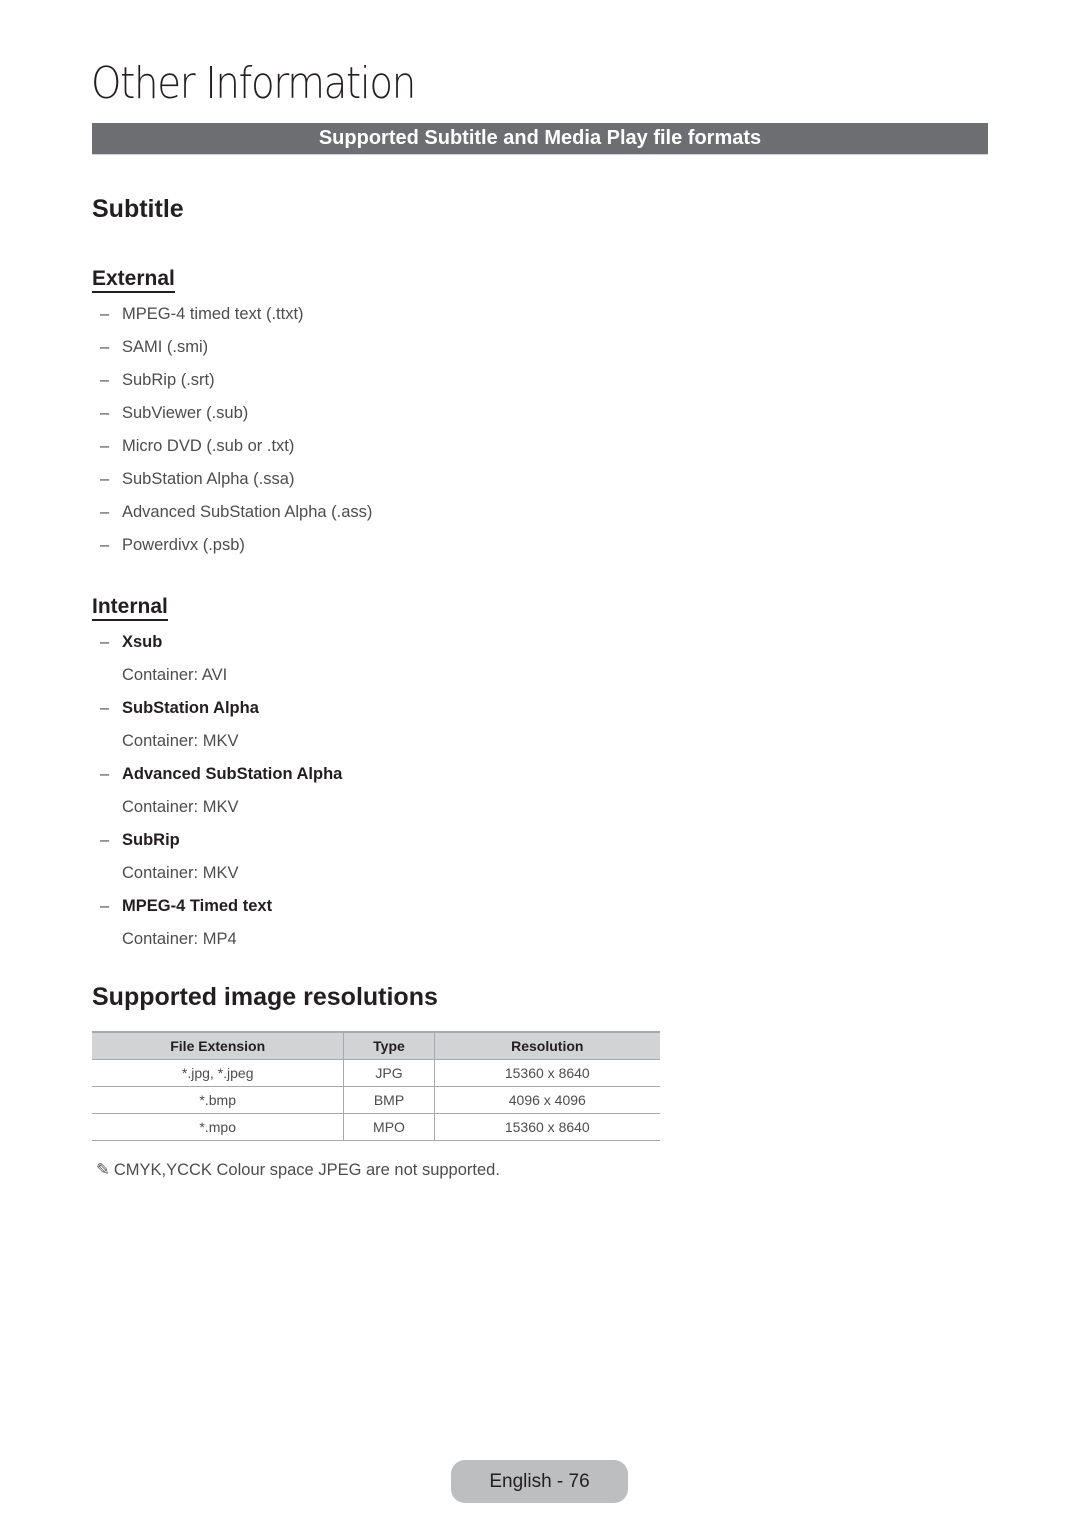 Image resolution: width=1080 pixels, height=1534 pixels. Describe the element at coordinates (138, 209) in the screenshot. I see `subtitle-heading: Subtitle` at that location.